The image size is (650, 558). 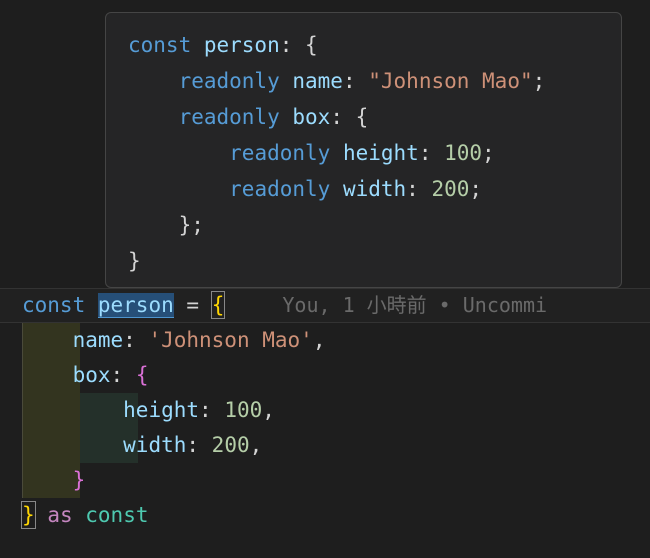 I want to click on tooltip-token-punct: };, so click(x=166, y=225).